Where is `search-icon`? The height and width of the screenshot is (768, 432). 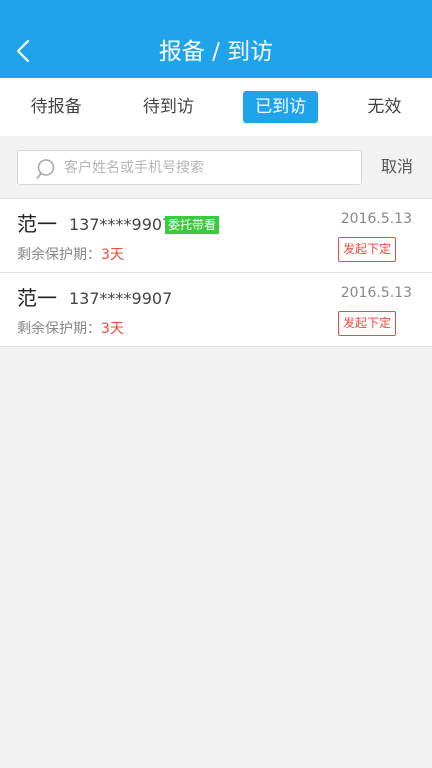 search-icon is located at coordinates (45, 169).